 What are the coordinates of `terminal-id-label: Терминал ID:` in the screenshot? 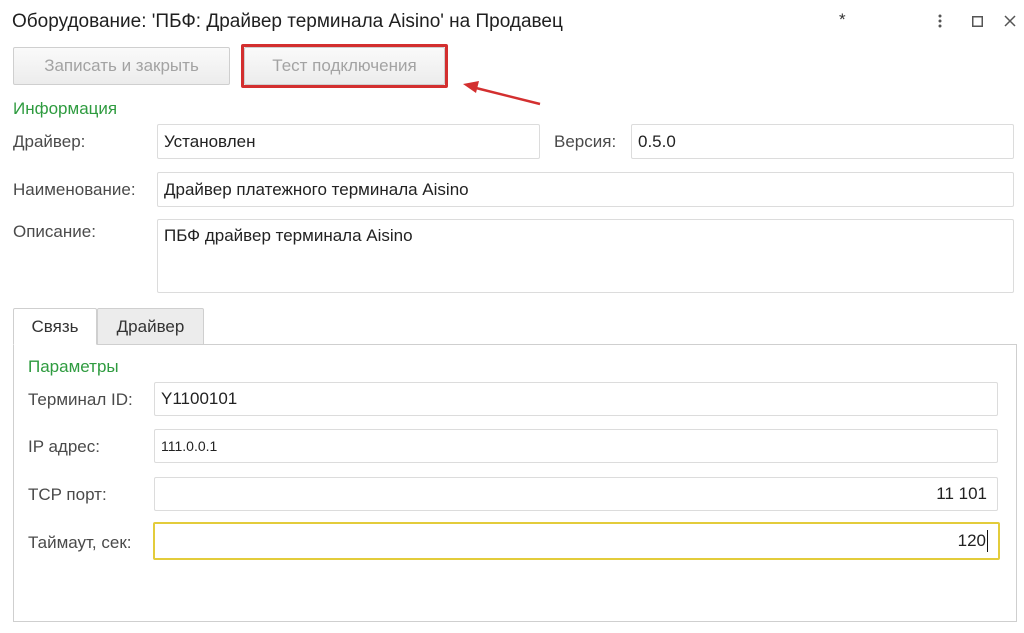 It's located at (80, 399).